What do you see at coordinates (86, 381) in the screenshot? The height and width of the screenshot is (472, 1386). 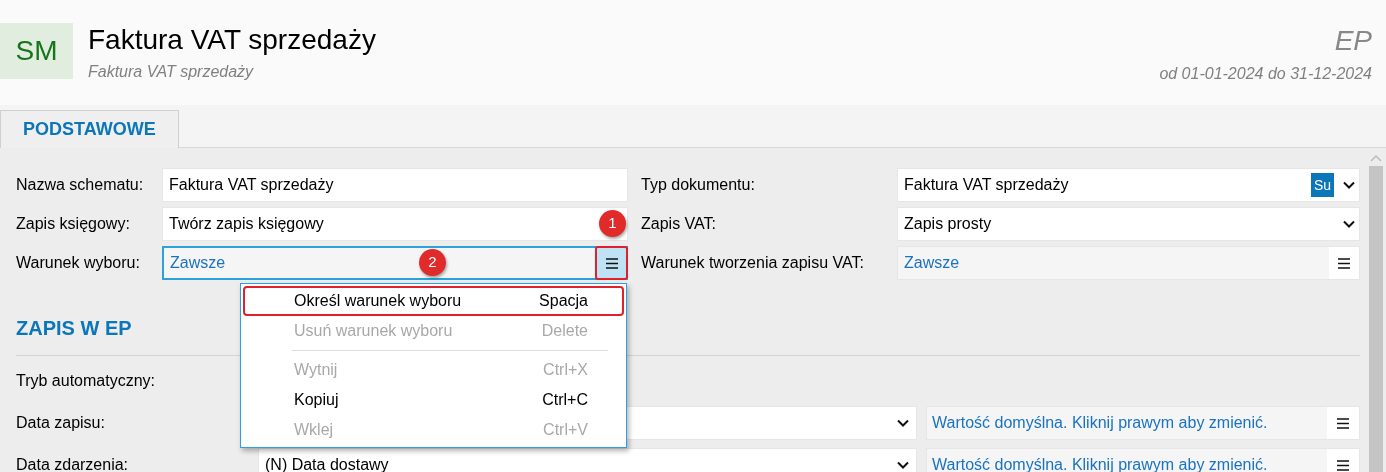 I see `field-label: Tryb automatyczny:` at bounding box center [86, 381].